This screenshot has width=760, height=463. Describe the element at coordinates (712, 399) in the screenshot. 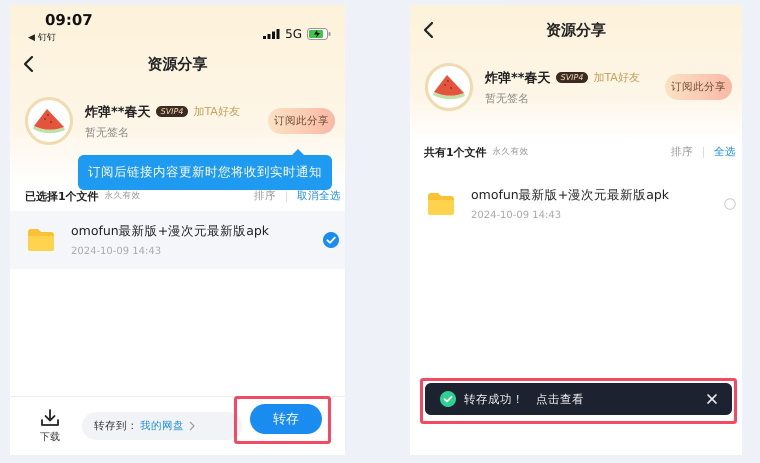

I see `close-icon` at that location.